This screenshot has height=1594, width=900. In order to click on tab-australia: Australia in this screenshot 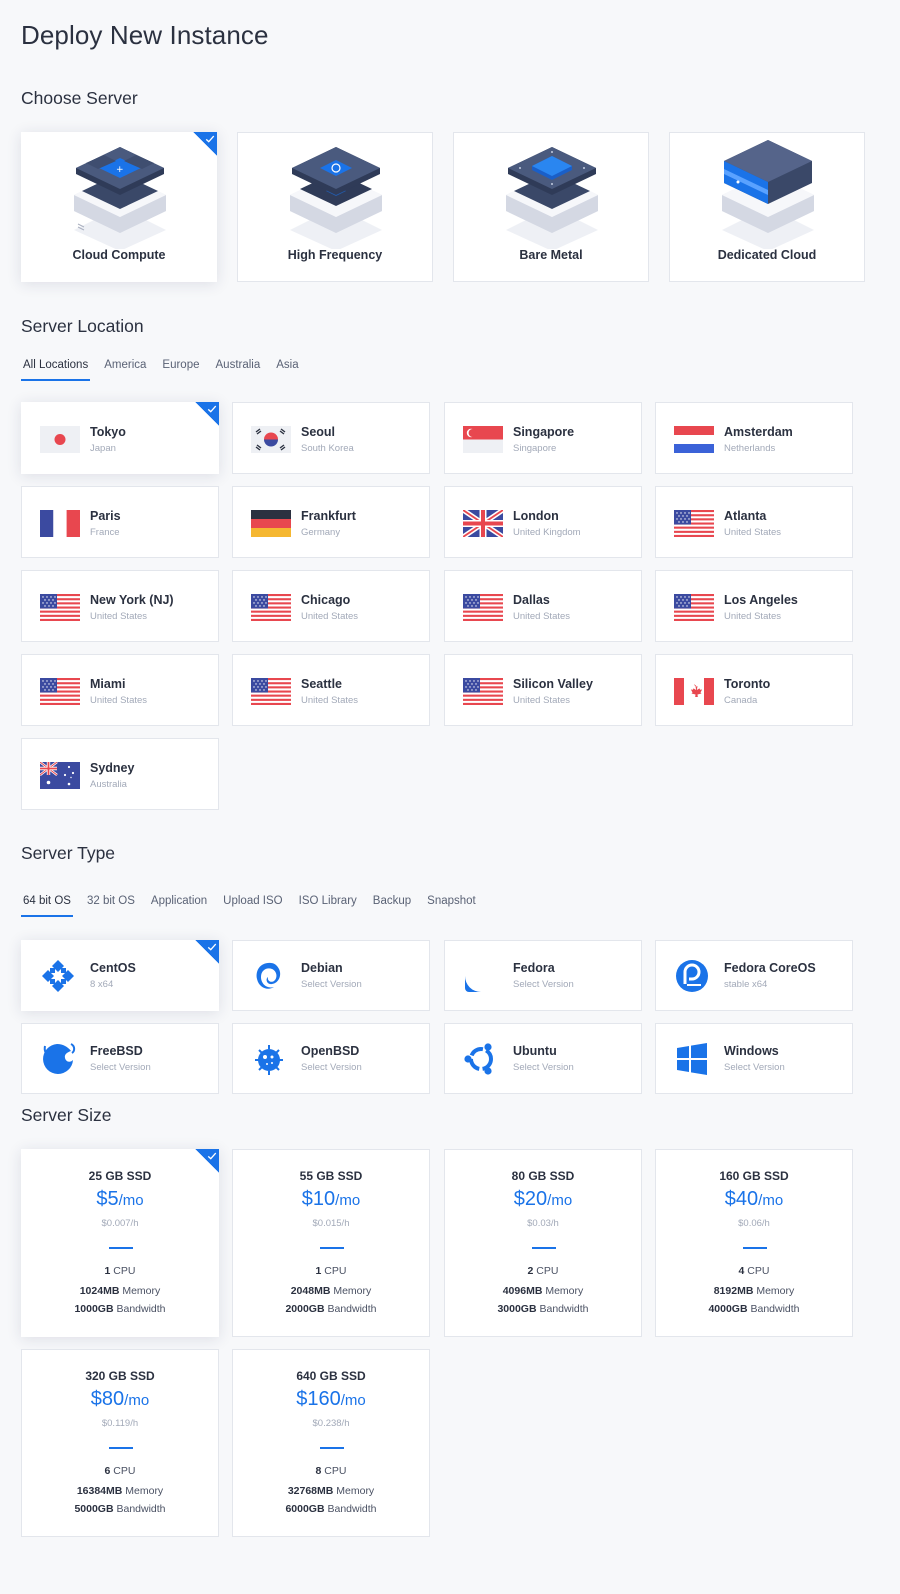, I will do `click(238, 370)`.